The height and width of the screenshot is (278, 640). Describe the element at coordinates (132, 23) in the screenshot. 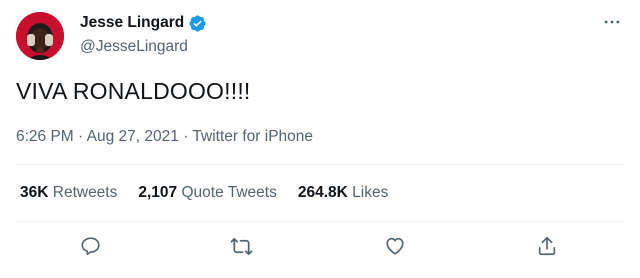

I see `author-display-name: Jesse Lingard` at that location.